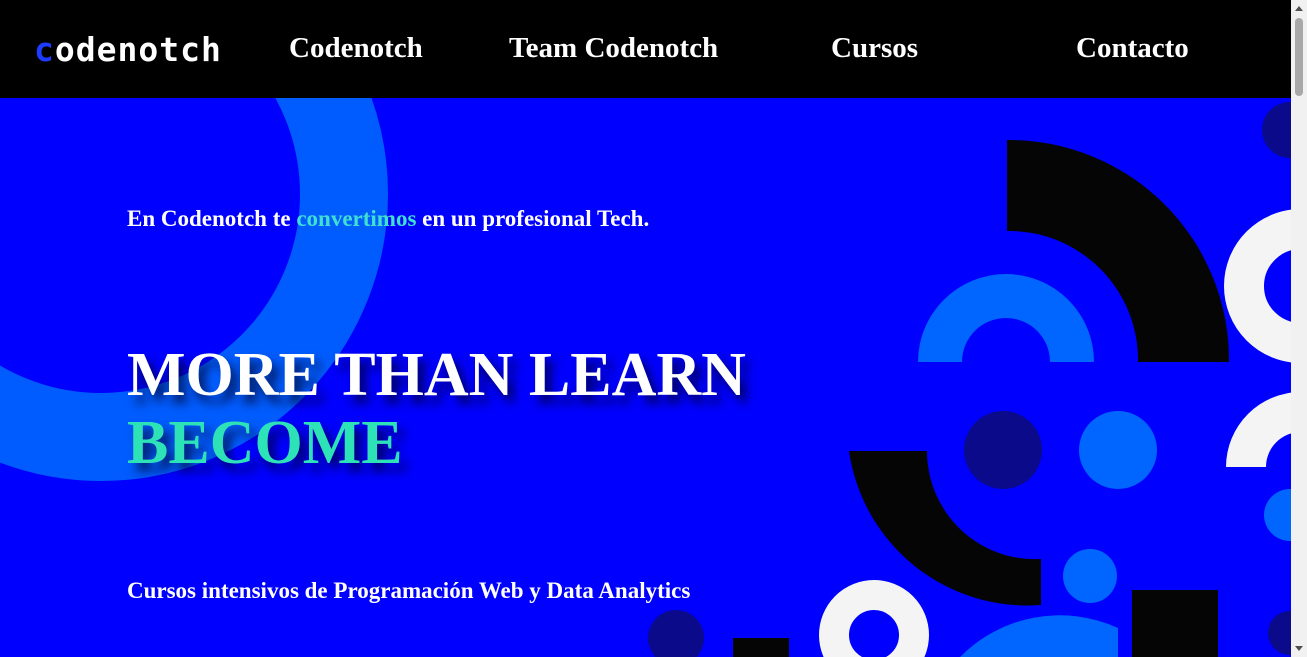 The image size is (1307, 657). What do you see at coordinates (1299, 57) in the screenshot?
I see `scrollbar-thumb` at bounding box center [1299, 57].